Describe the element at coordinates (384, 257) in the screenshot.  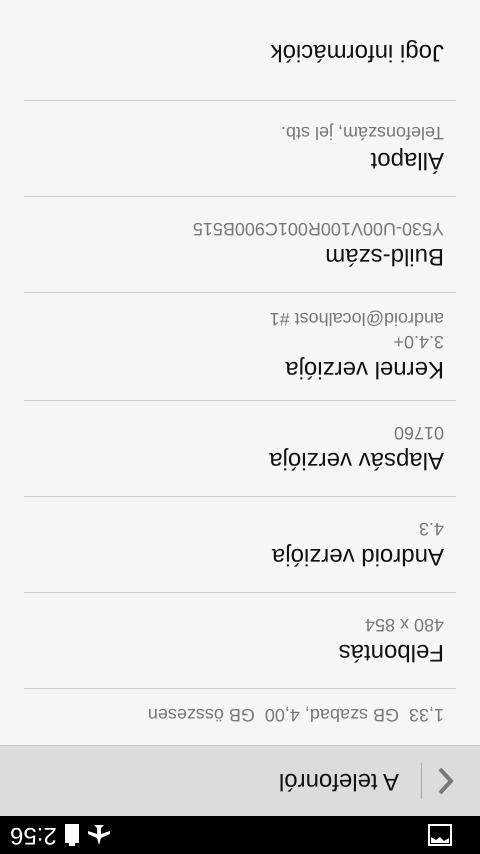
I see `item-title: Build-szám` at that location.